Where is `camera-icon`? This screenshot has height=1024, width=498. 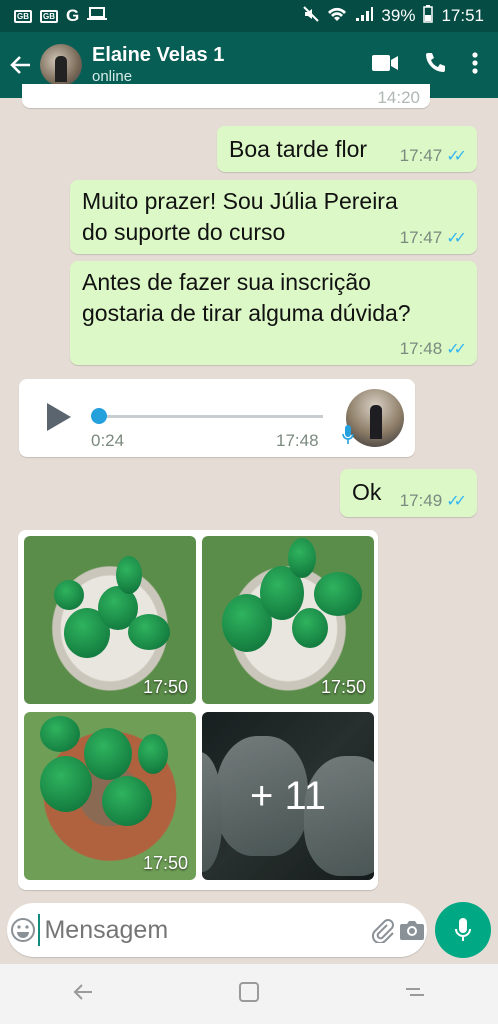
camera-icon is located at coordinates (412, 930).